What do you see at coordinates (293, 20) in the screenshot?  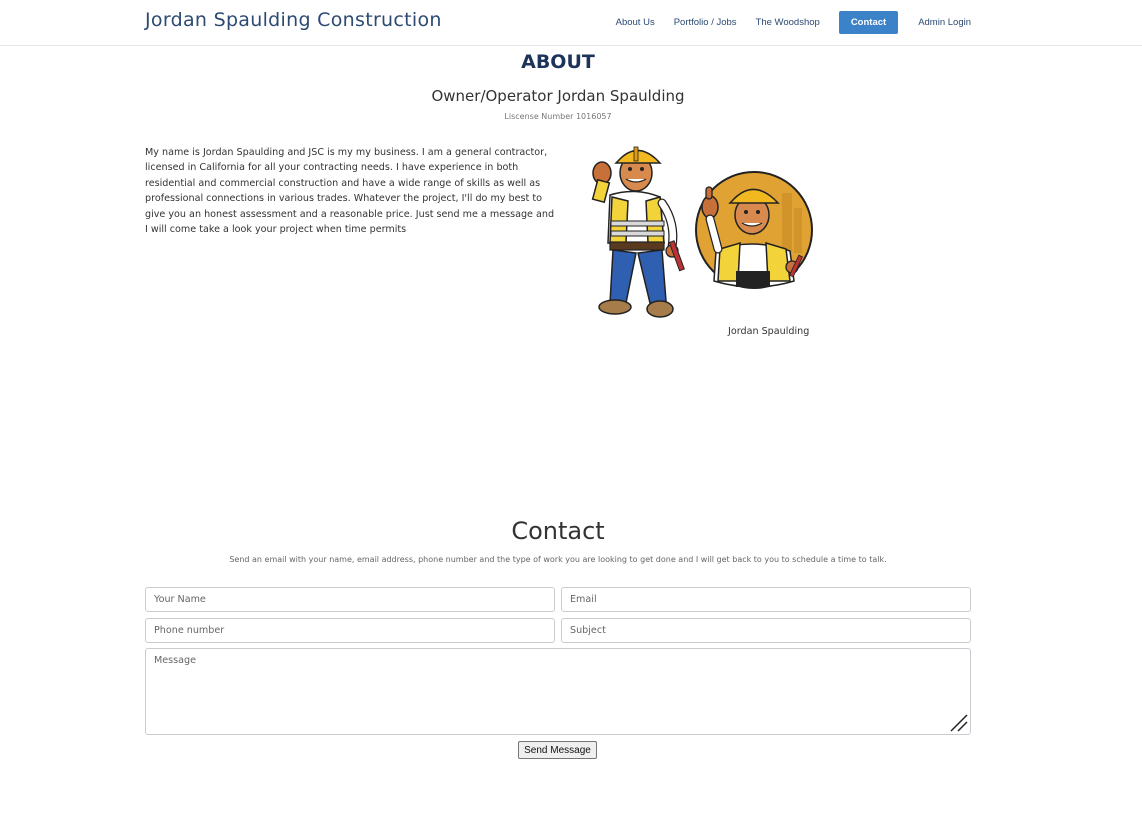 I see `brand-title: Jordan Spaulding Construction` at bounding box center [293, 20].